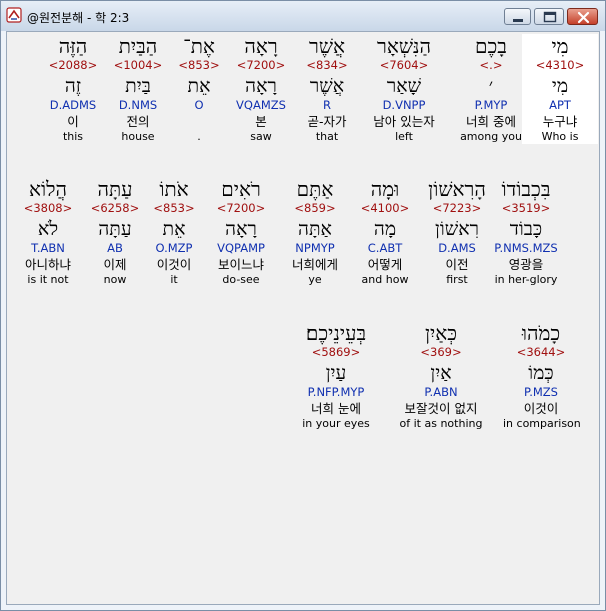 The height and width of the screenshot is (611, 606). Describe the element at coordinates (73, 105) in the screenshot. I see `morphology-code: D.ADMS` at that location.